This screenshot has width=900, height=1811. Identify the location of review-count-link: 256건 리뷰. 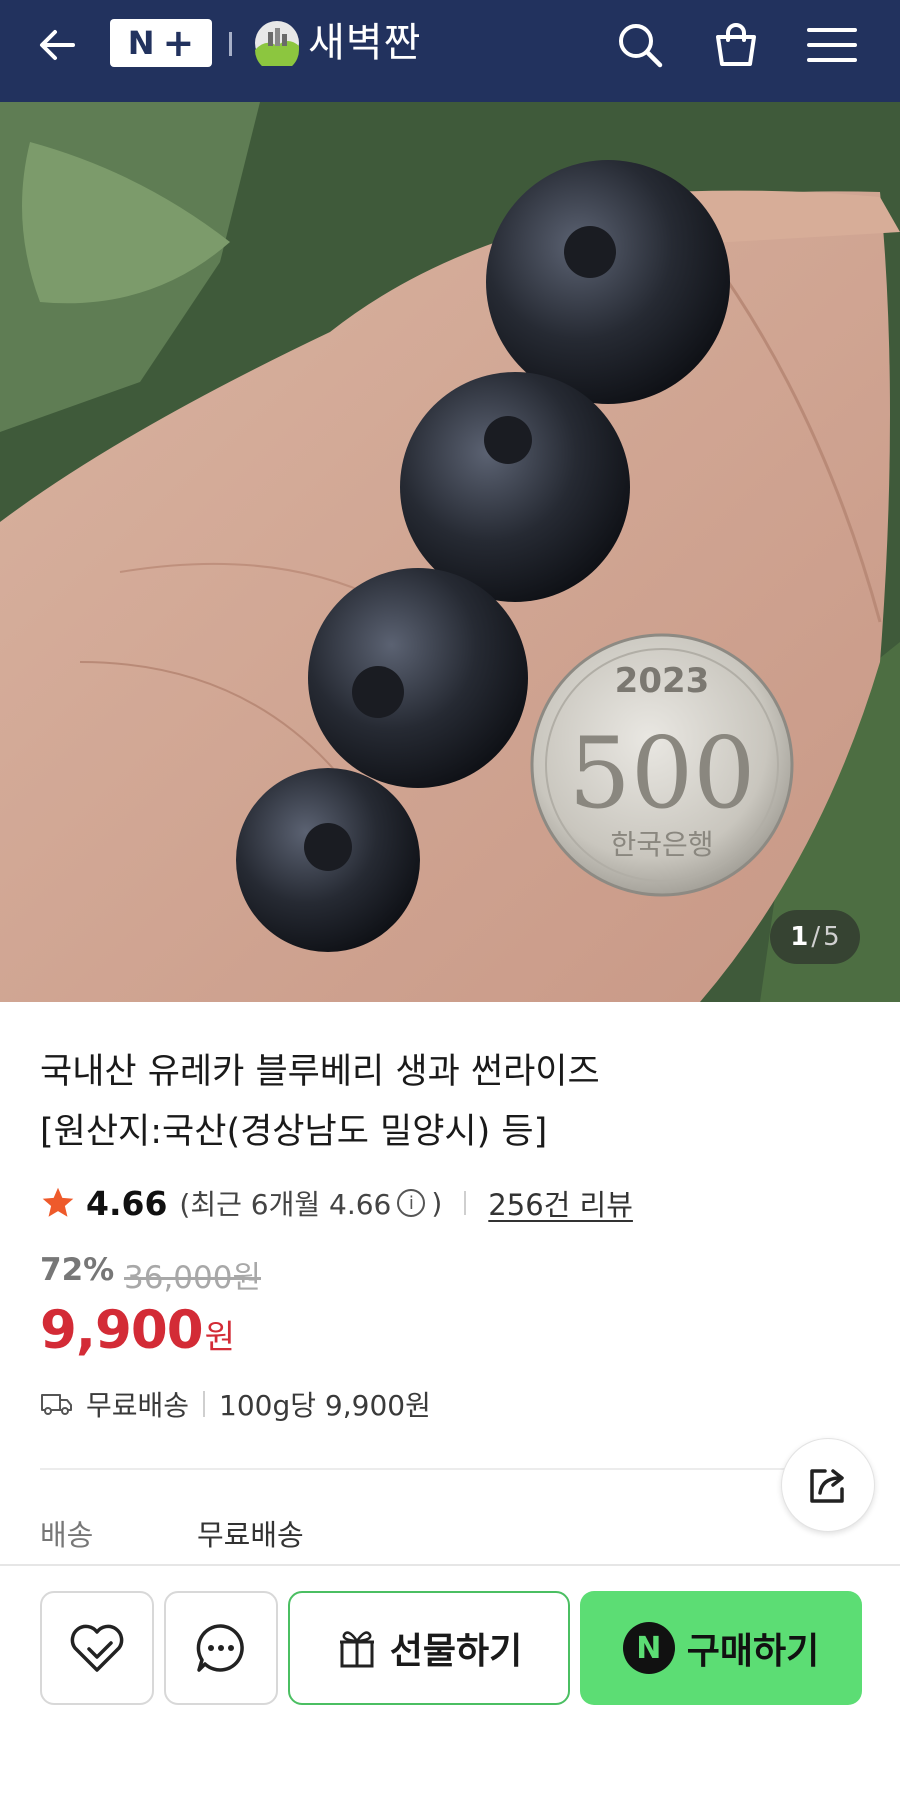
(560, 1203).